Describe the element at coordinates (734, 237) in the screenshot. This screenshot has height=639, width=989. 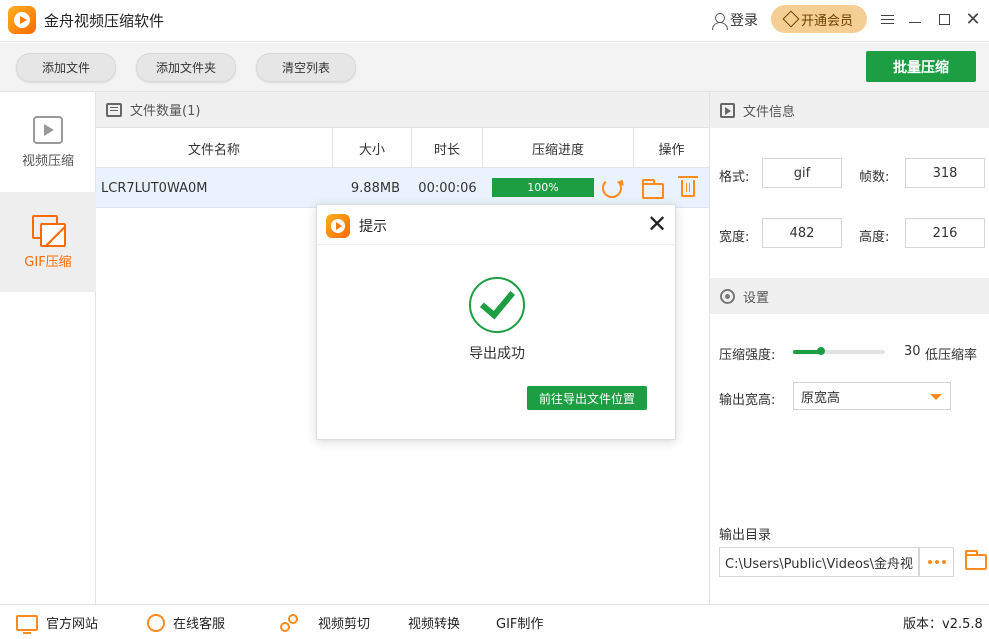
I see `width-label: 宽度:` at that location.